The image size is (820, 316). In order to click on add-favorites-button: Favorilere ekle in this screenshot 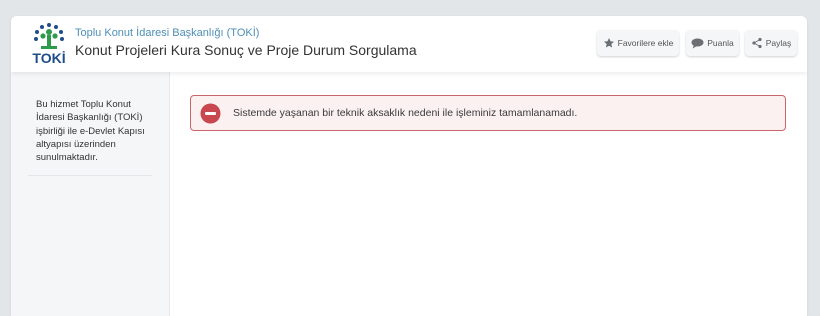, I will do `click(638, 43)`.